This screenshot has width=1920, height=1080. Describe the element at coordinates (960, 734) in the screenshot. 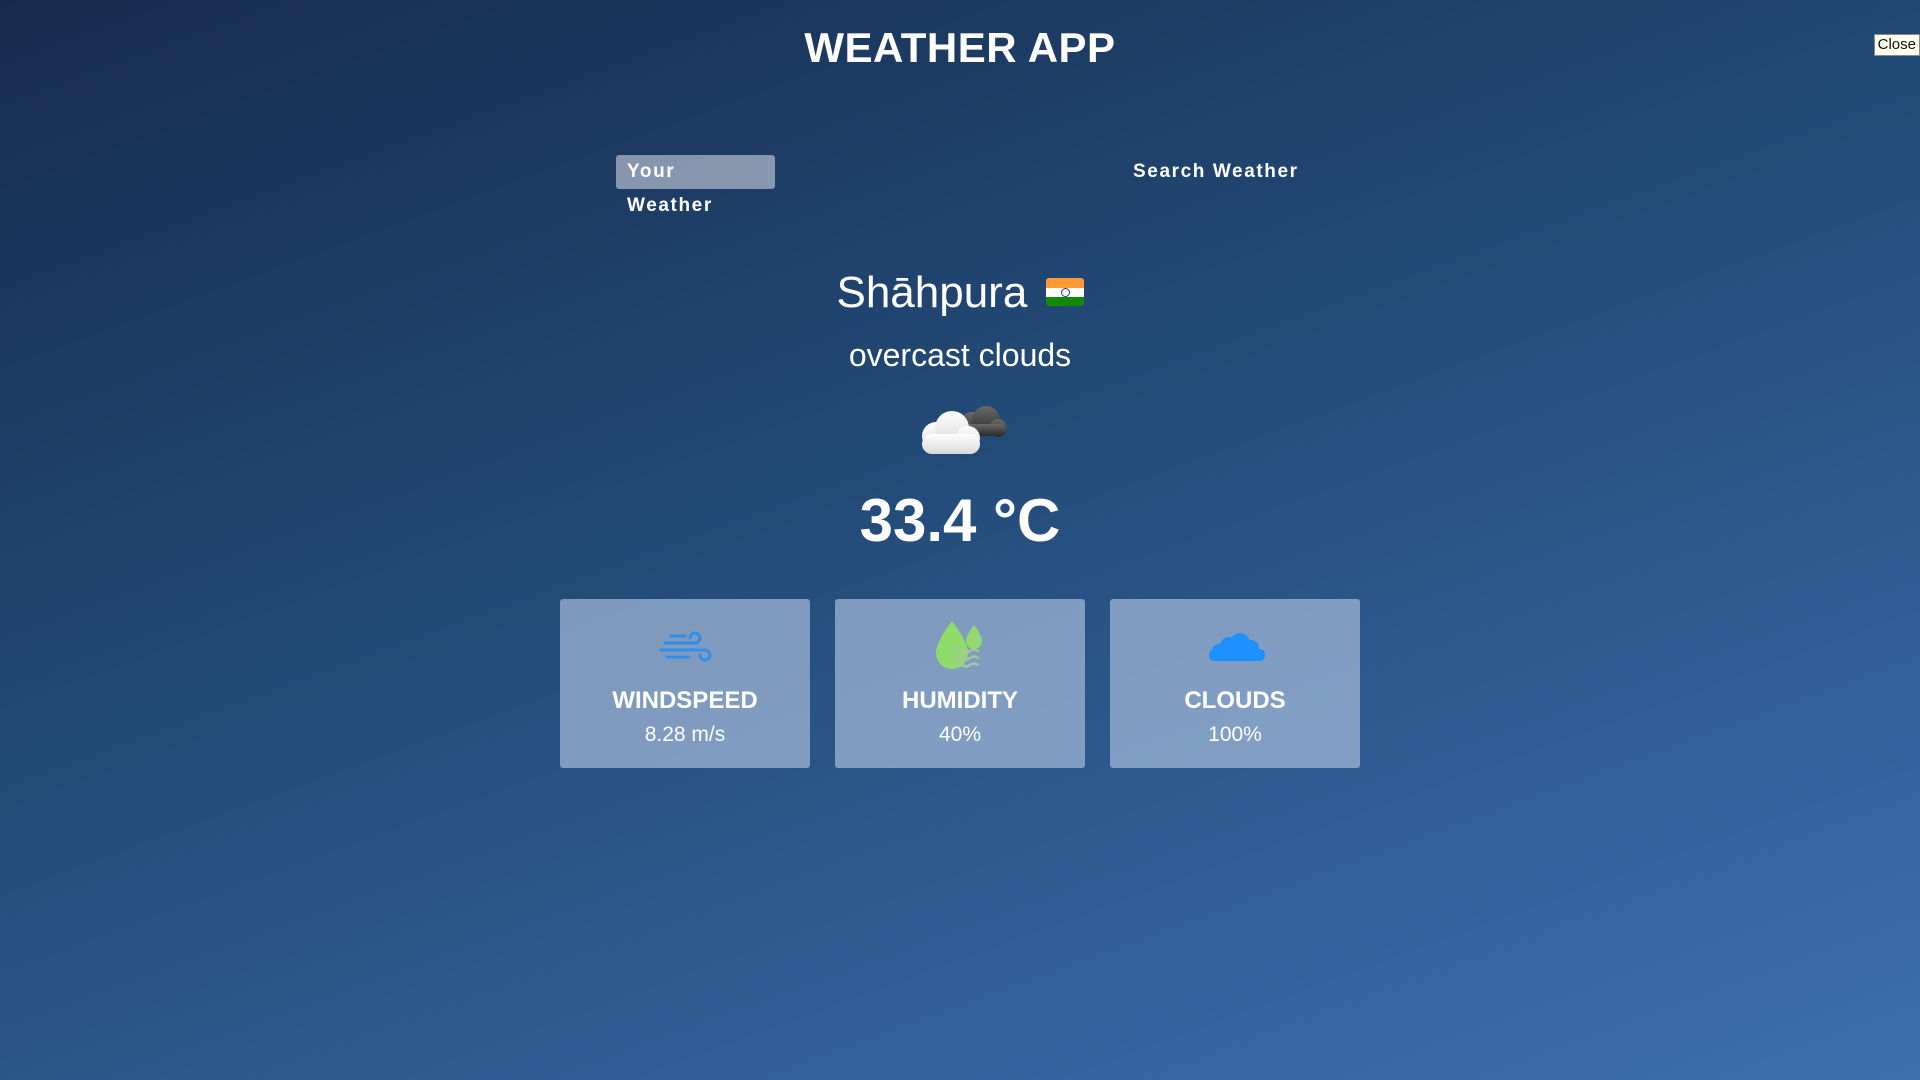

I see `humidity-value: 40%` at that location.